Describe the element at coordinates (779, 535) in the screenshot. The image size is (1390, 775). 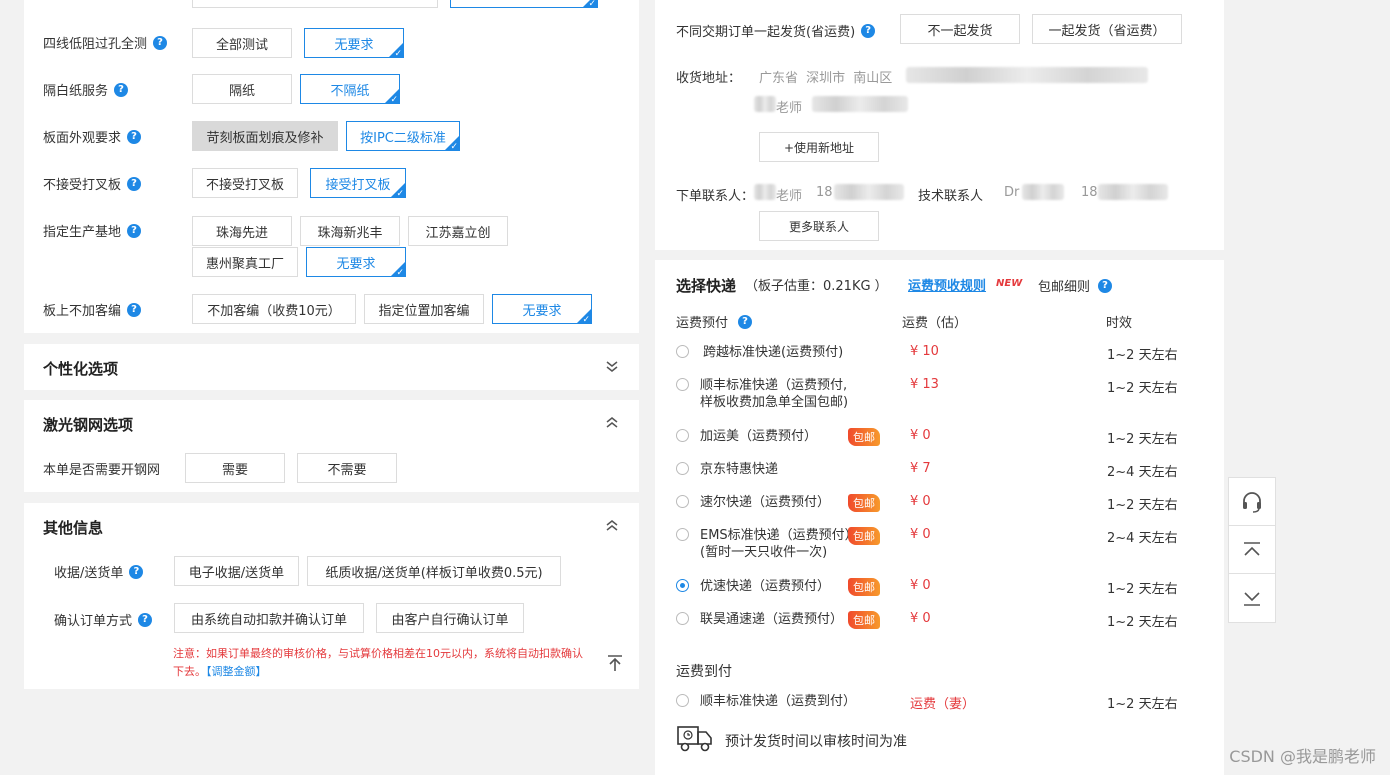
I see `shipping-name: EMS标准快递（运费预付）` at that location.